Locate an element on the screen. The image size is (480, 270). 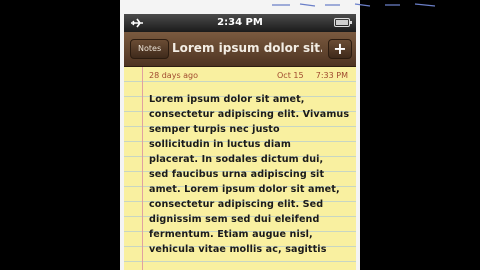
status-bar: 2:34 PM is located at coordinates (240, 23).